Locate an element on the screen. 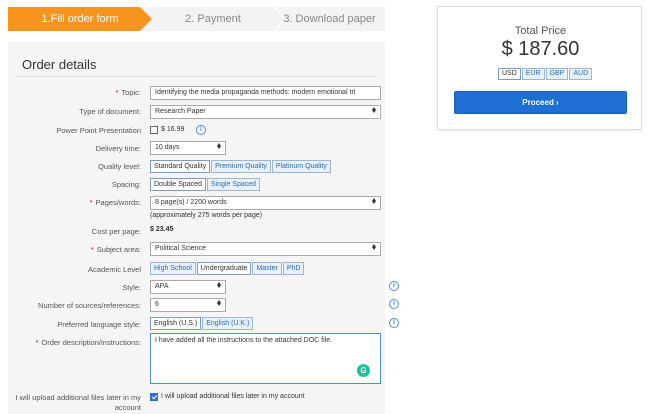  academic-label: Academic Level is located at coordinates (114, 269).